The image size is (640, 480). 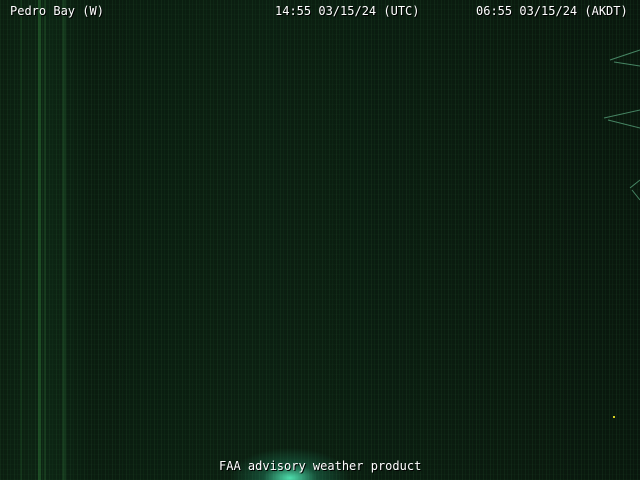 I want to click on advisory-caption: FAA advisory weather product, so click(x=320, y=466).